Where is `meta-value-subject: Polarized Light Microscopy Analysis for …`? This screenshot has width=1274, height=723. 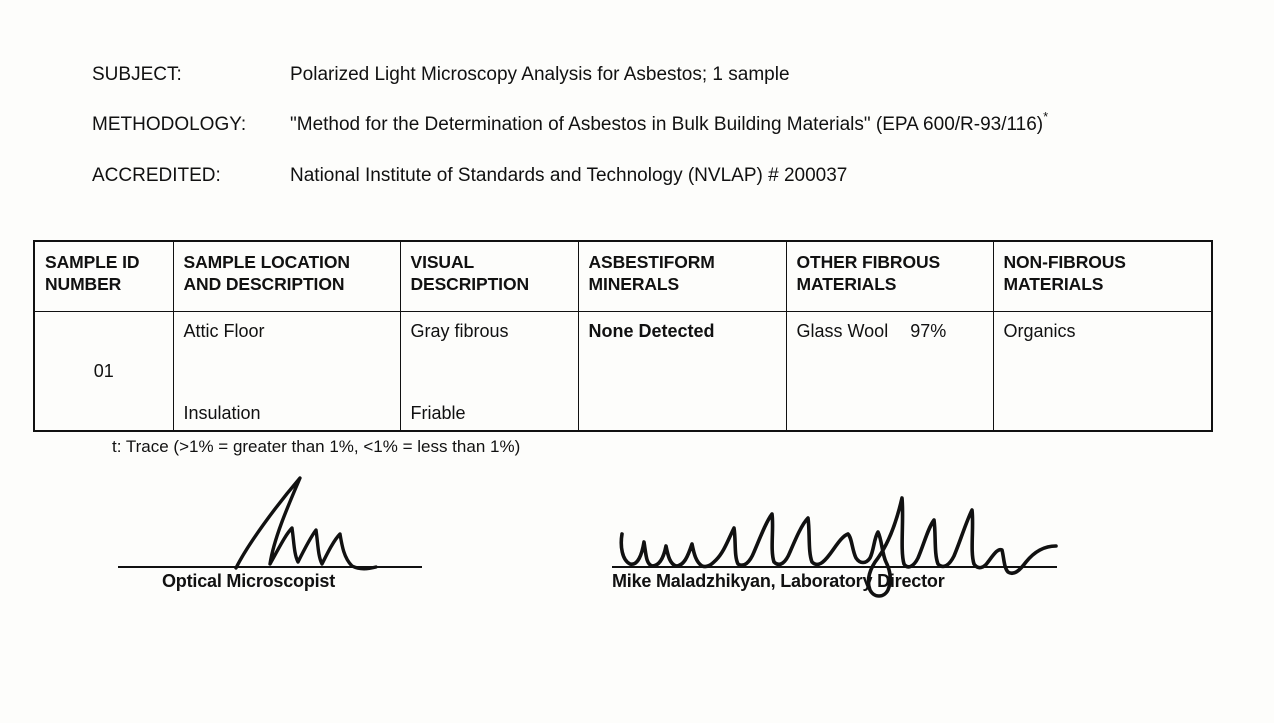 meta-value-subject: Polarized Light Microscopy Analysis for … is located at coordinates (540, 74).